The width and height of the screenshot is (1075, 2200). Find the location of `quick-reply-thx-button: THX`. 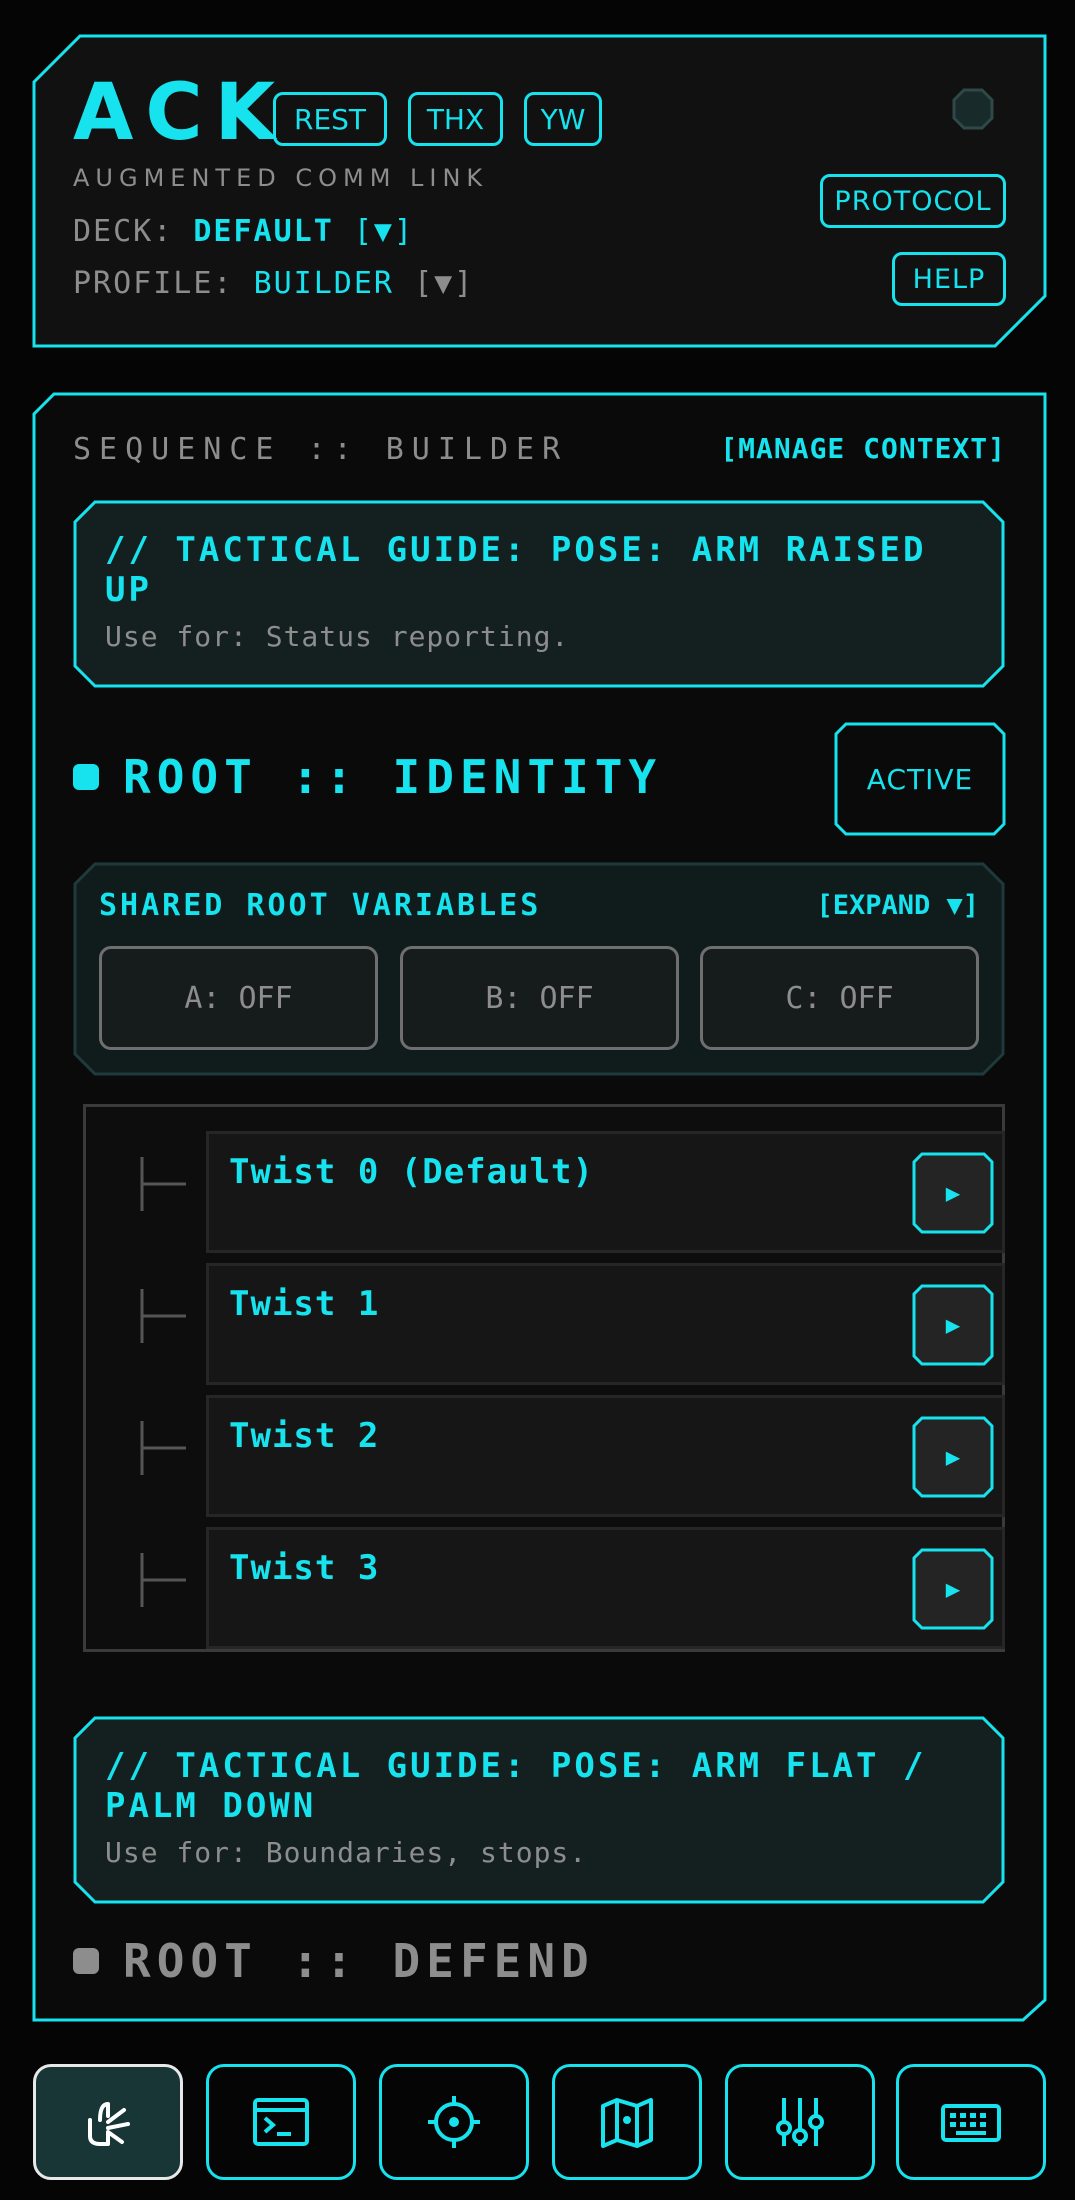

quick-reply-thx-button: THX is located at coordinates (455, 119).